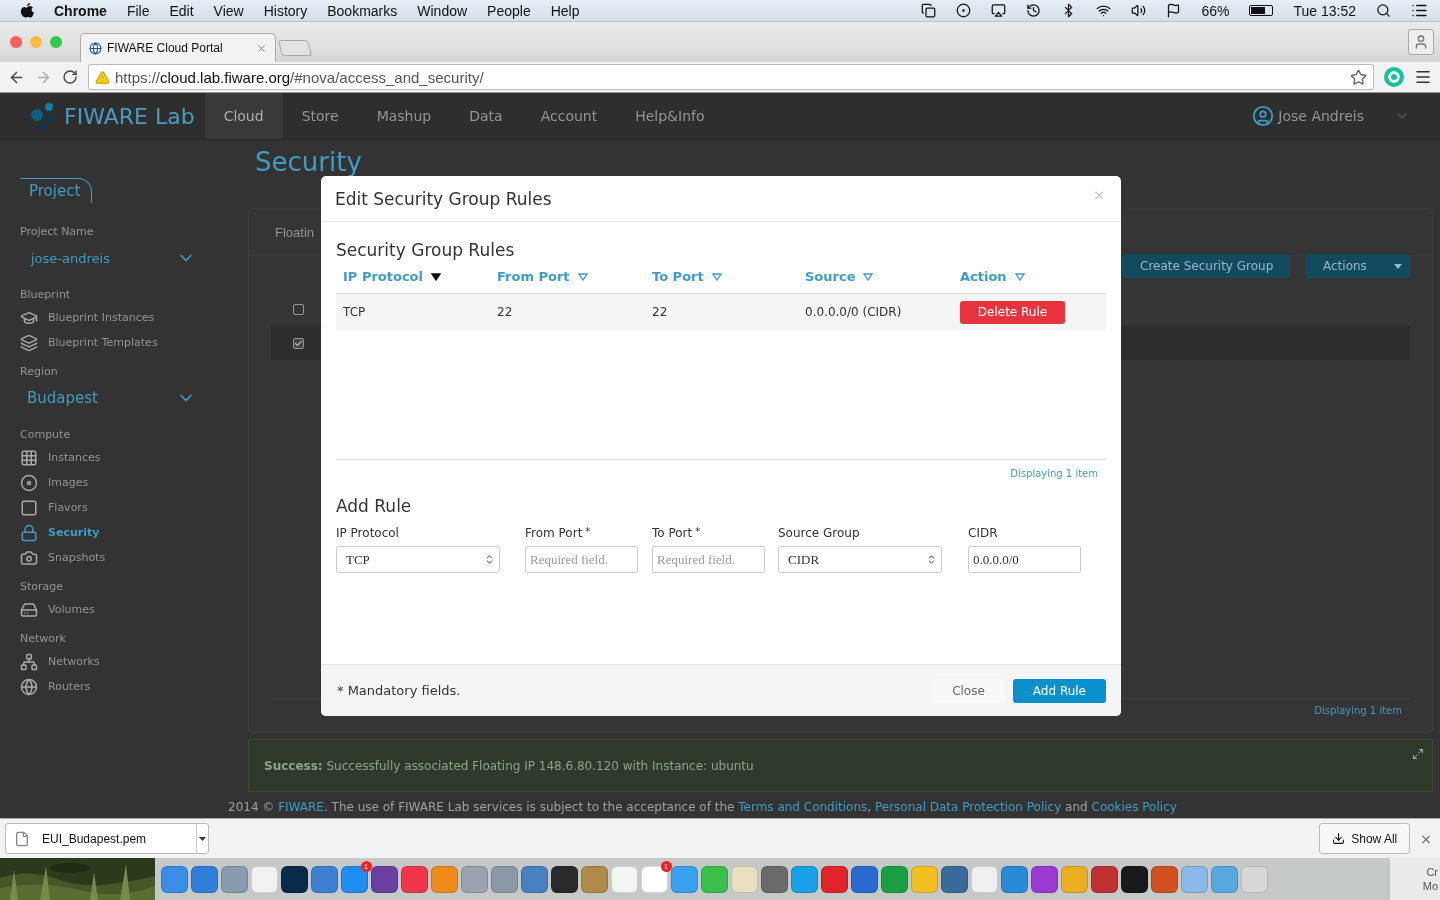 The image size is (1440, 900). What do you see at coordinates (983, 533) in the screenshot?
I see `field-label: CIDR` at bounding box center [983, 533].